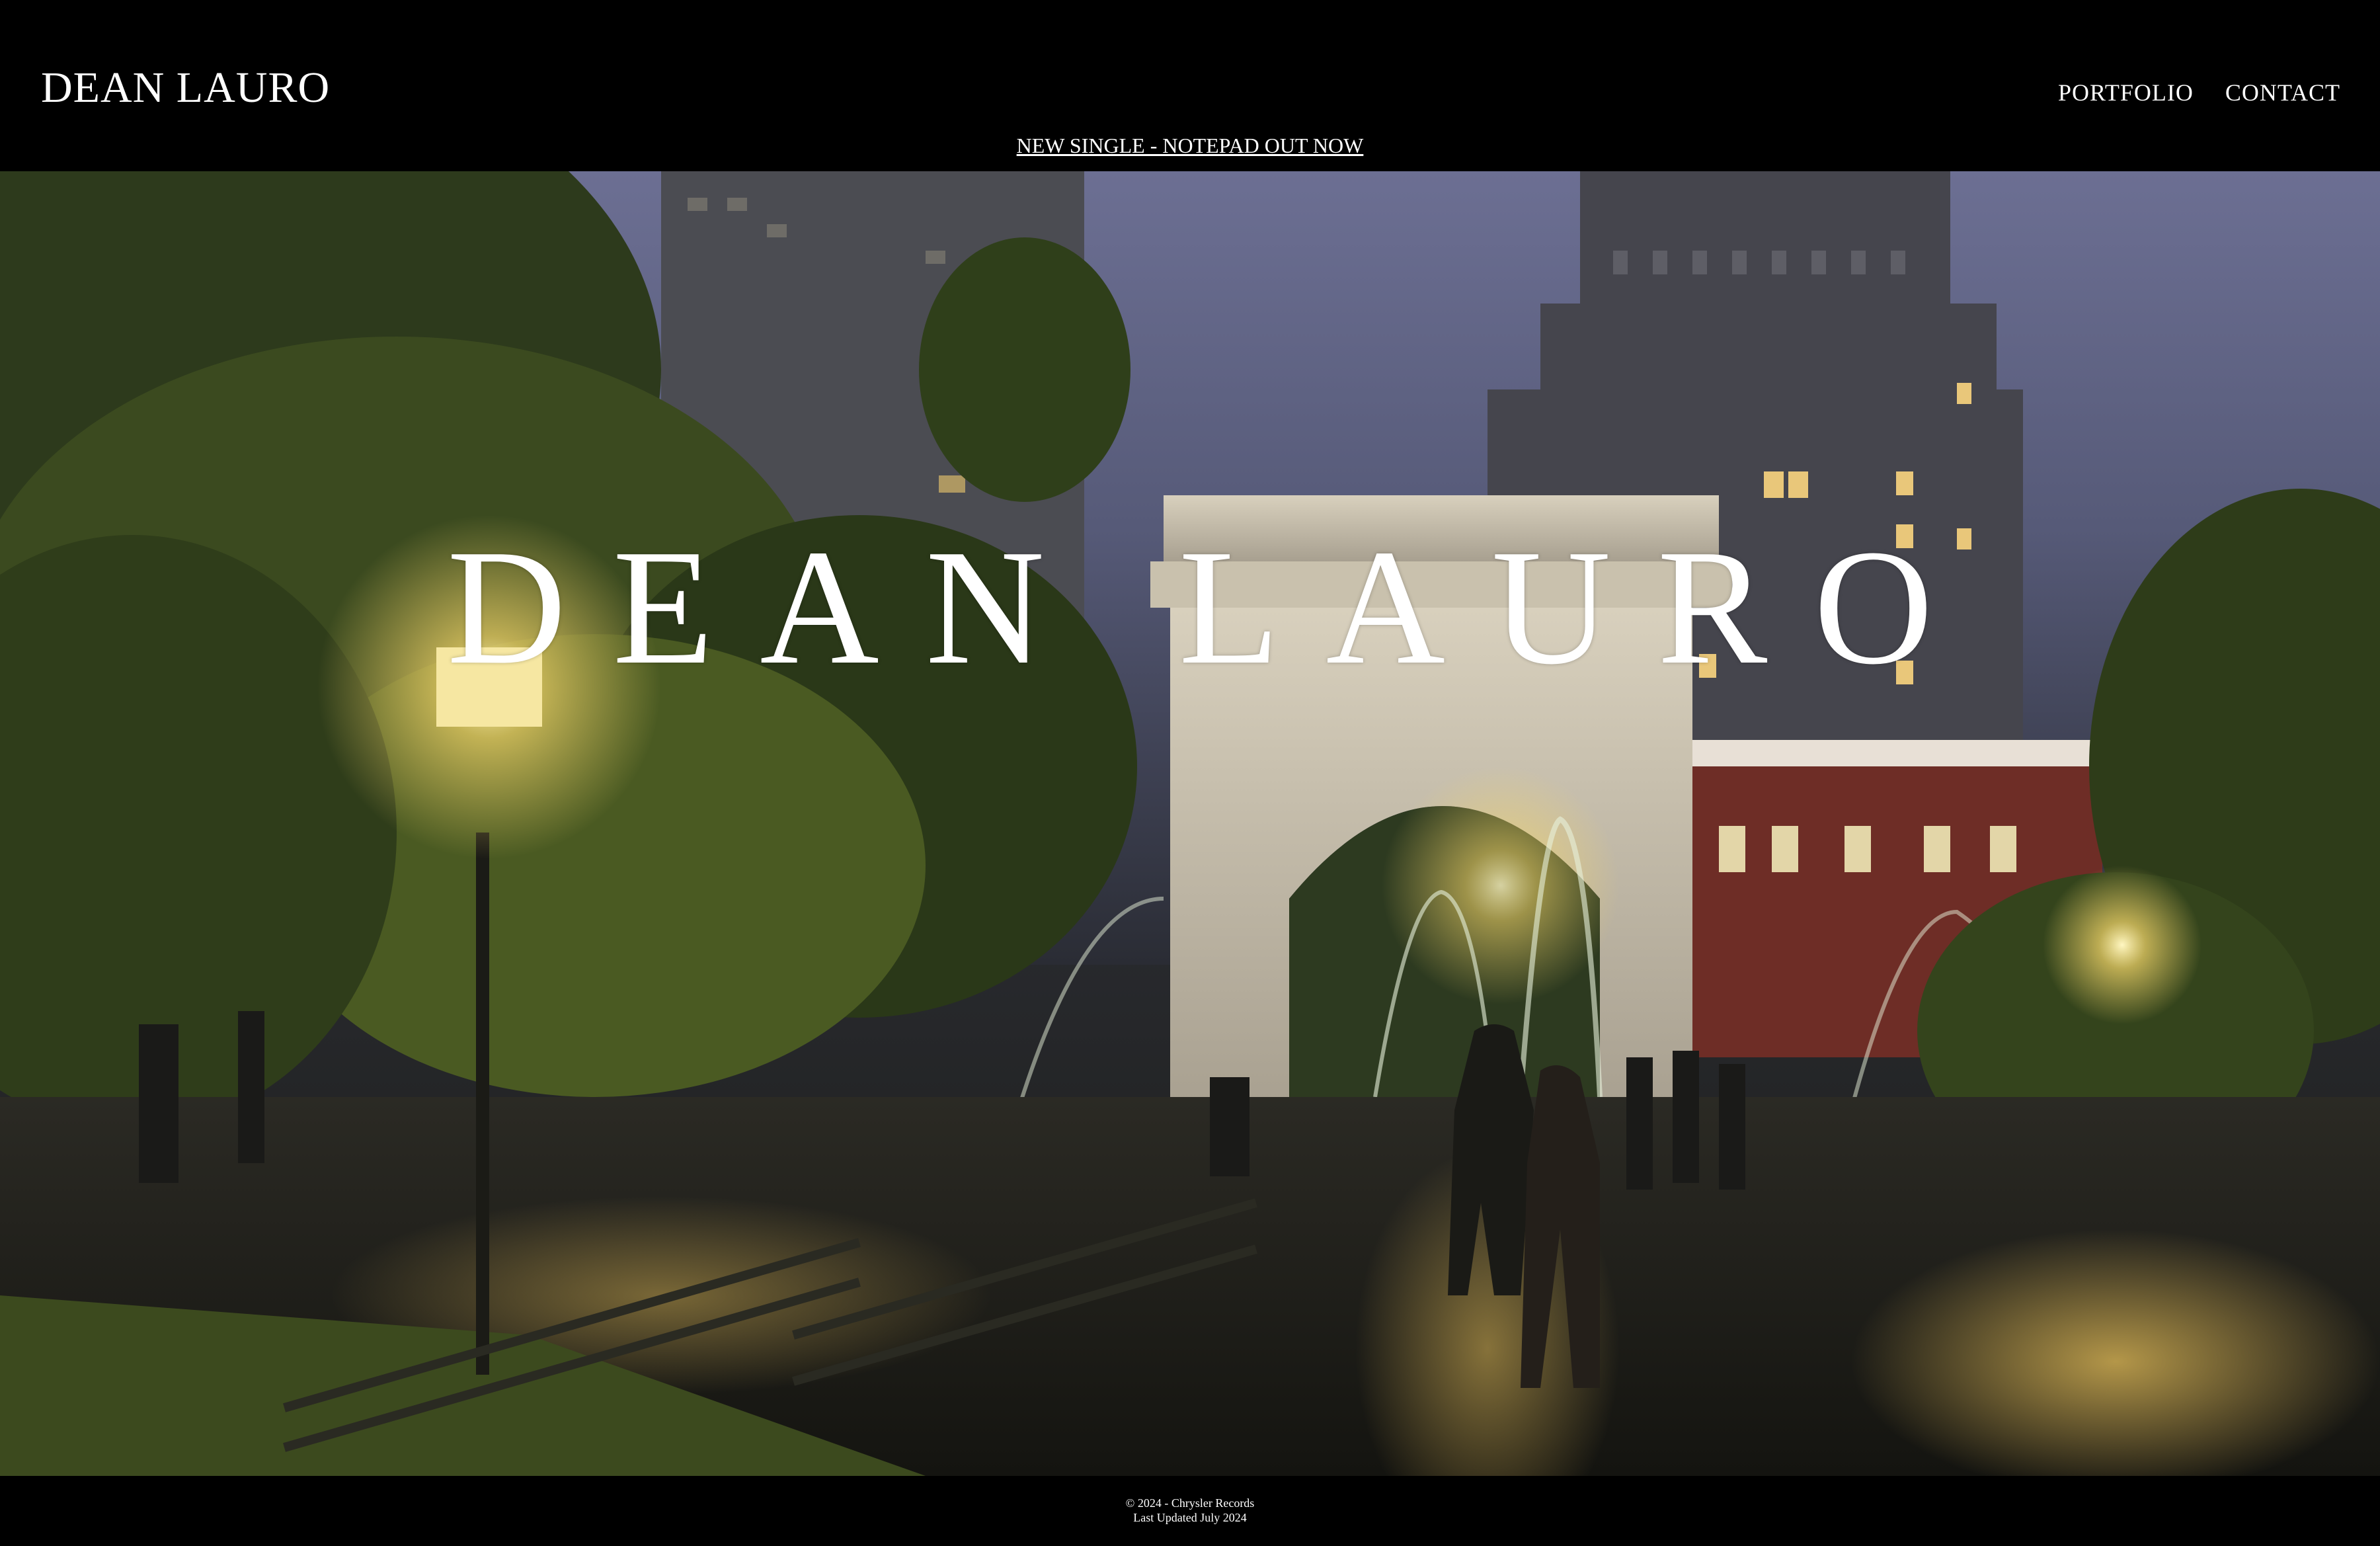  What do you see at coordinates (1190, 1503) in the screenshot?
I see `footer-copyright: © 2024 - Chrysler Records` at bounding box center [1190, 1503].